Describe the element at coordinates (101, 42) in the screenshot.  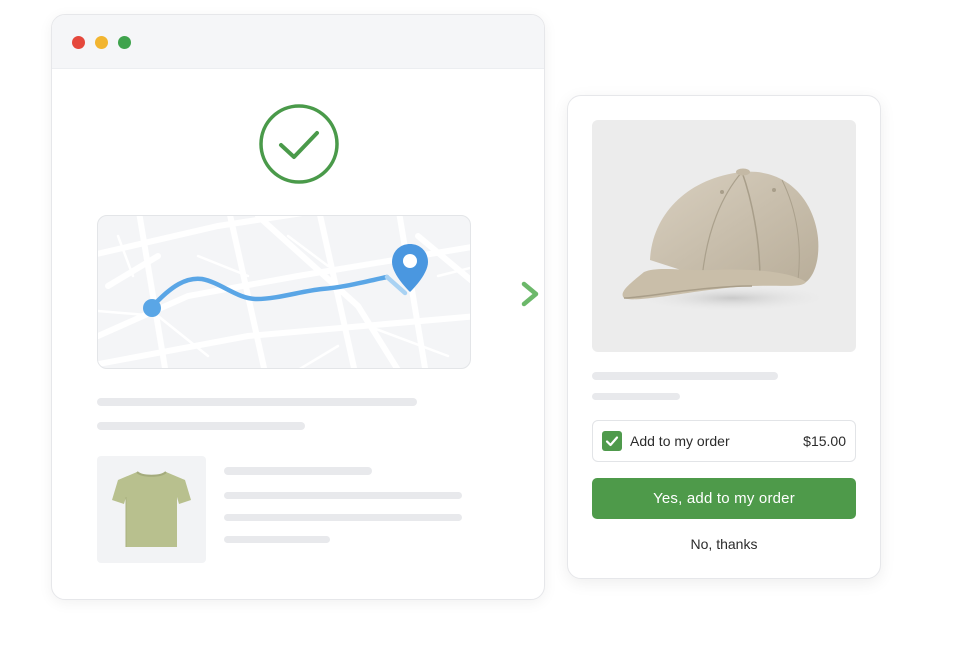
I see `minimize-dot` at that location.